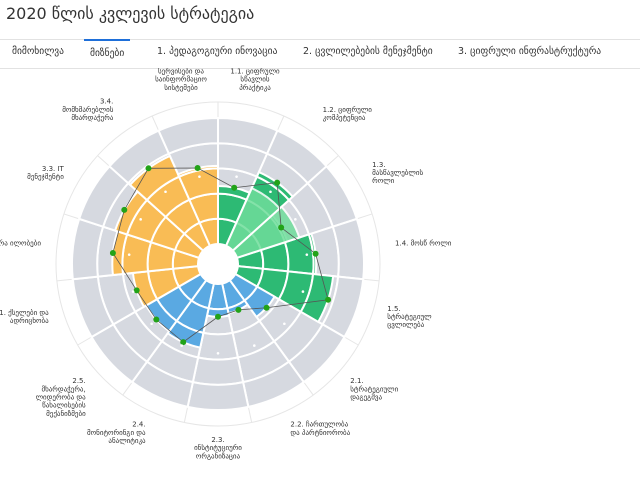 The width and height of the screenshot is (640, 490). Describe the element at coordinates (107, 49) in the screenshot. I see `tab-goals: მიზნები` at that location.